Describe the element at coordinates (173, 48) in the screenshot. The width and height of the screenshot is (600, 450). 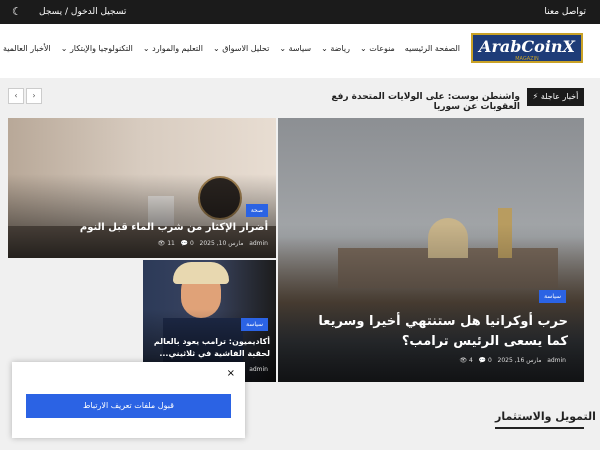
I see `nav-education: التعليم والموارد` at that location.